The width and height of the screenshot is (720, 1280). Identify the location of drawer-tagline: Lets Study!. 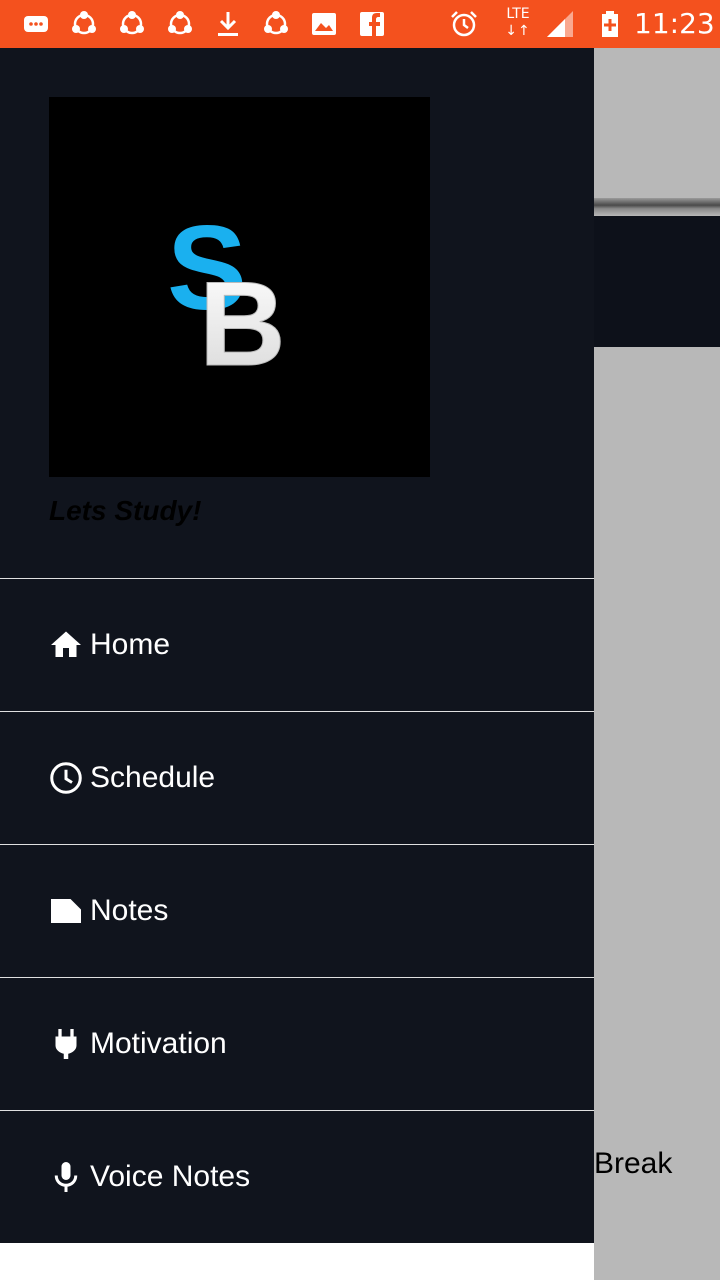
(125, 510).